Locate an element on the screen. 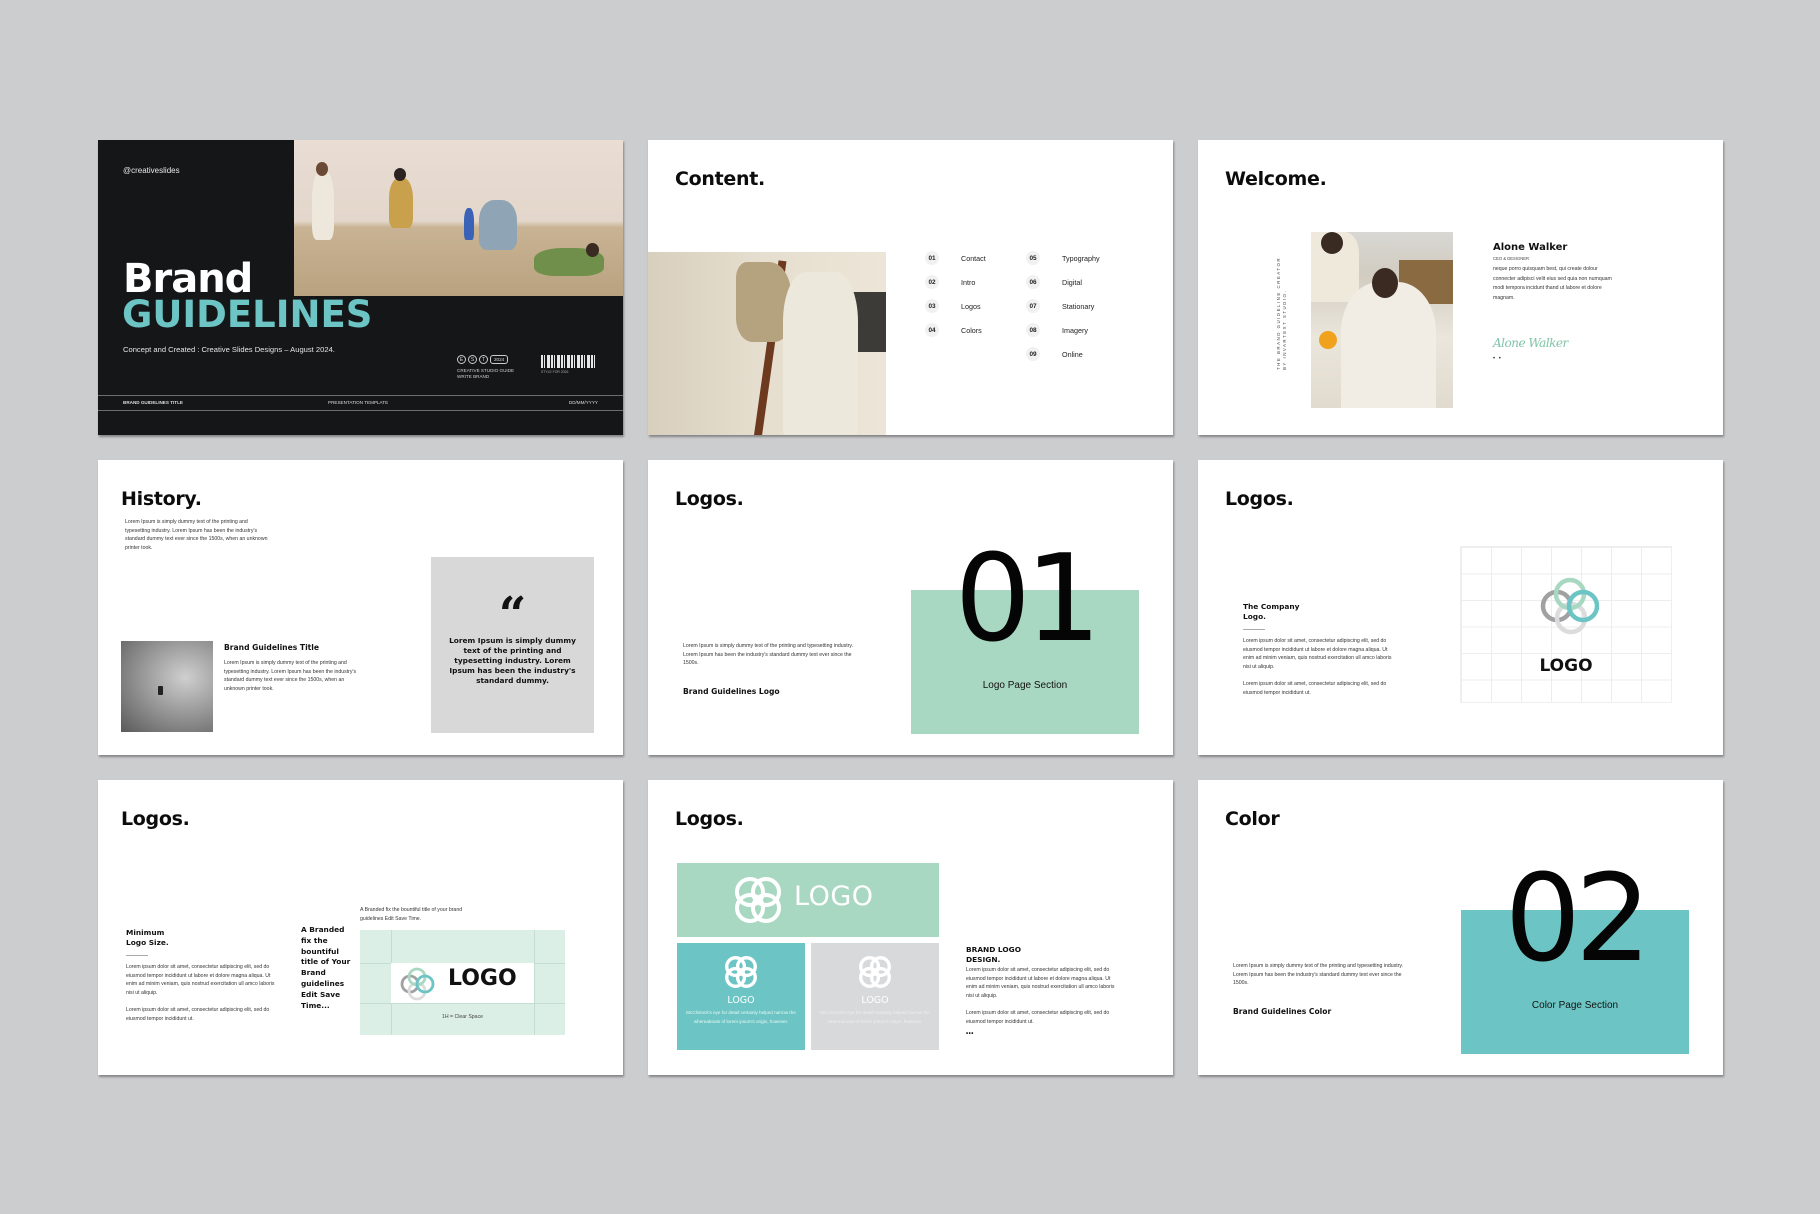 This screenshot has height=1214, width=1820. content-num: 06 is located at coordinates (1033, 282).